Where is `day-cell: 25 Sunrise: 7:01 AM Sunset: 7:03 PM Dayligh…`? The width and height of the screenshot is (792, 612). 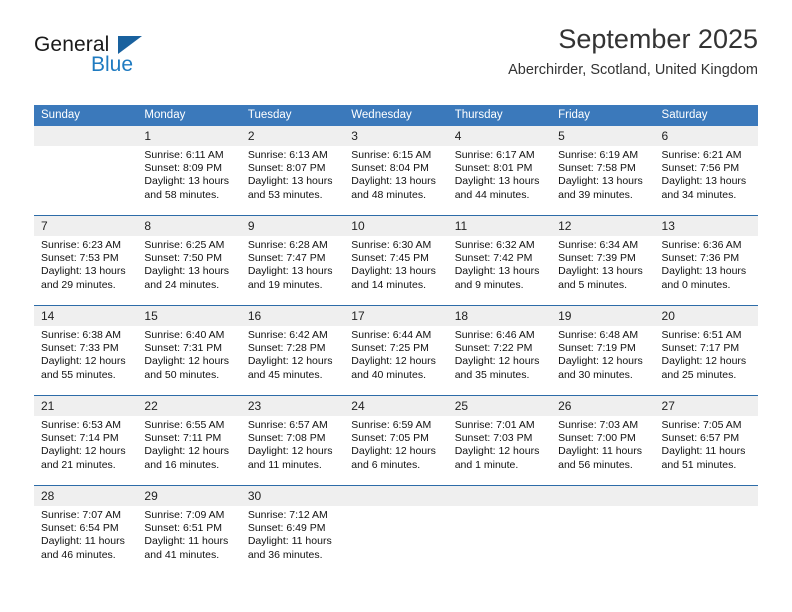
day-cell: 25 Sunrise: 7:01 AM Sunset: 7:03 PM Dayligh… is located at coordinates (499, 440).